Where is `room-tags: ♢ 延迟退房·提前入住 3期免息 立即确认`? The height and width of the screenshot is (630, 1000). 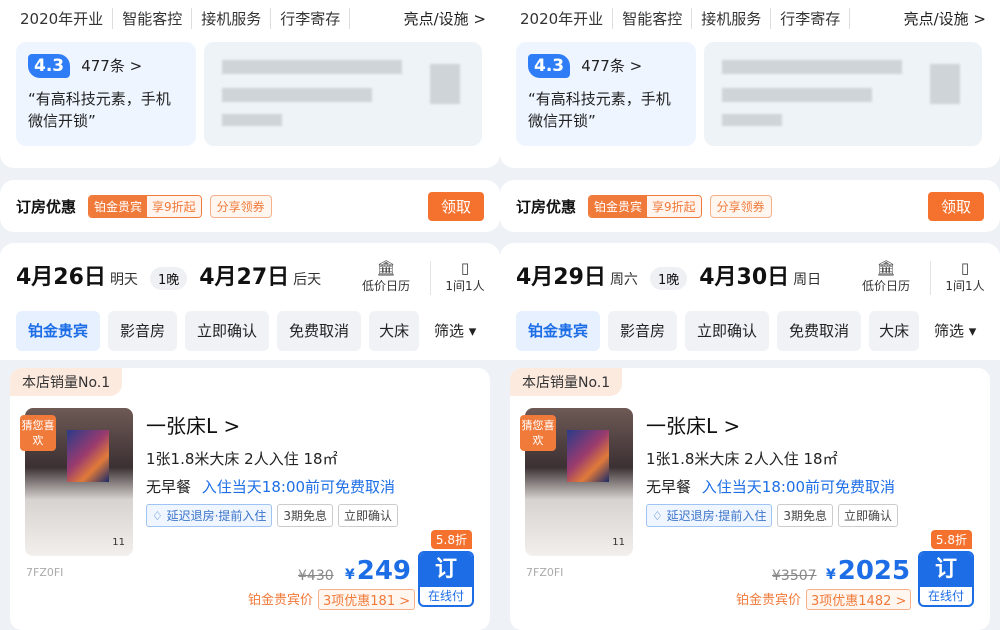 room-tags: ♢ 延迟退房·提前入住 3期免息 立即确认 is located at coordinates (772, 515).